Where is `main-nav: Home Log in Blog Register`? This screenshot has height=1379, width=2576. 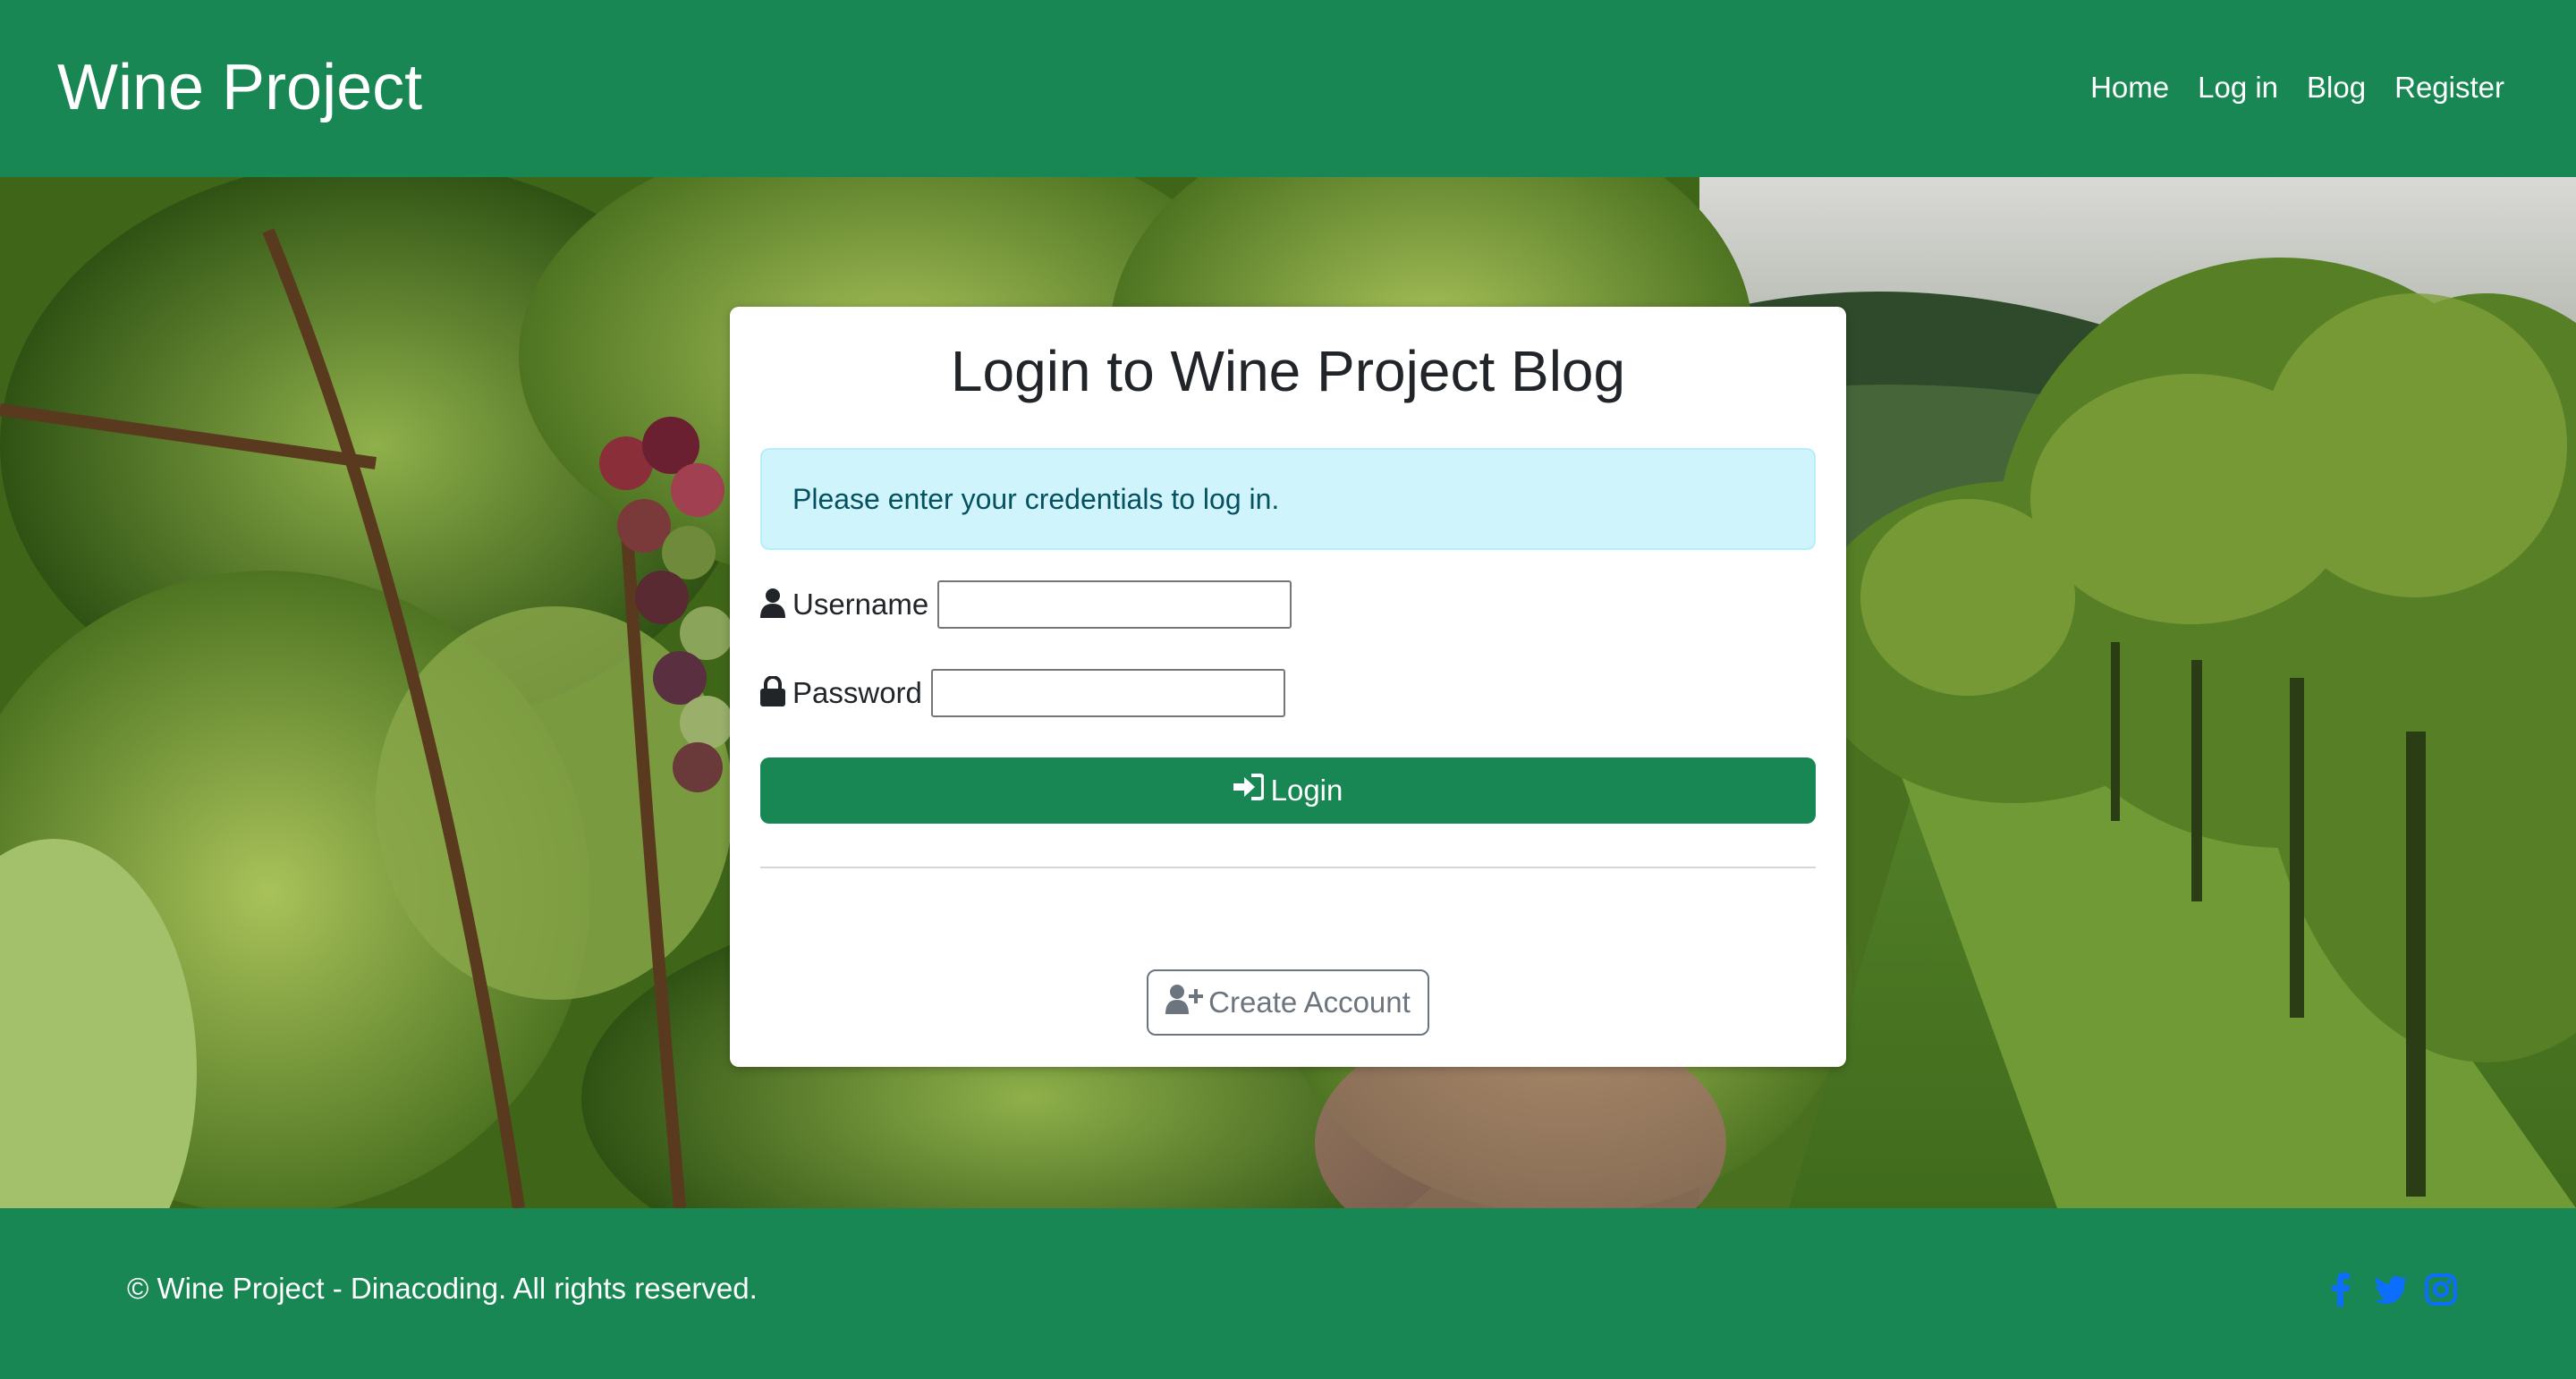 main-nav: Home Log in Blog Register is located at coordinates (2297, 87).